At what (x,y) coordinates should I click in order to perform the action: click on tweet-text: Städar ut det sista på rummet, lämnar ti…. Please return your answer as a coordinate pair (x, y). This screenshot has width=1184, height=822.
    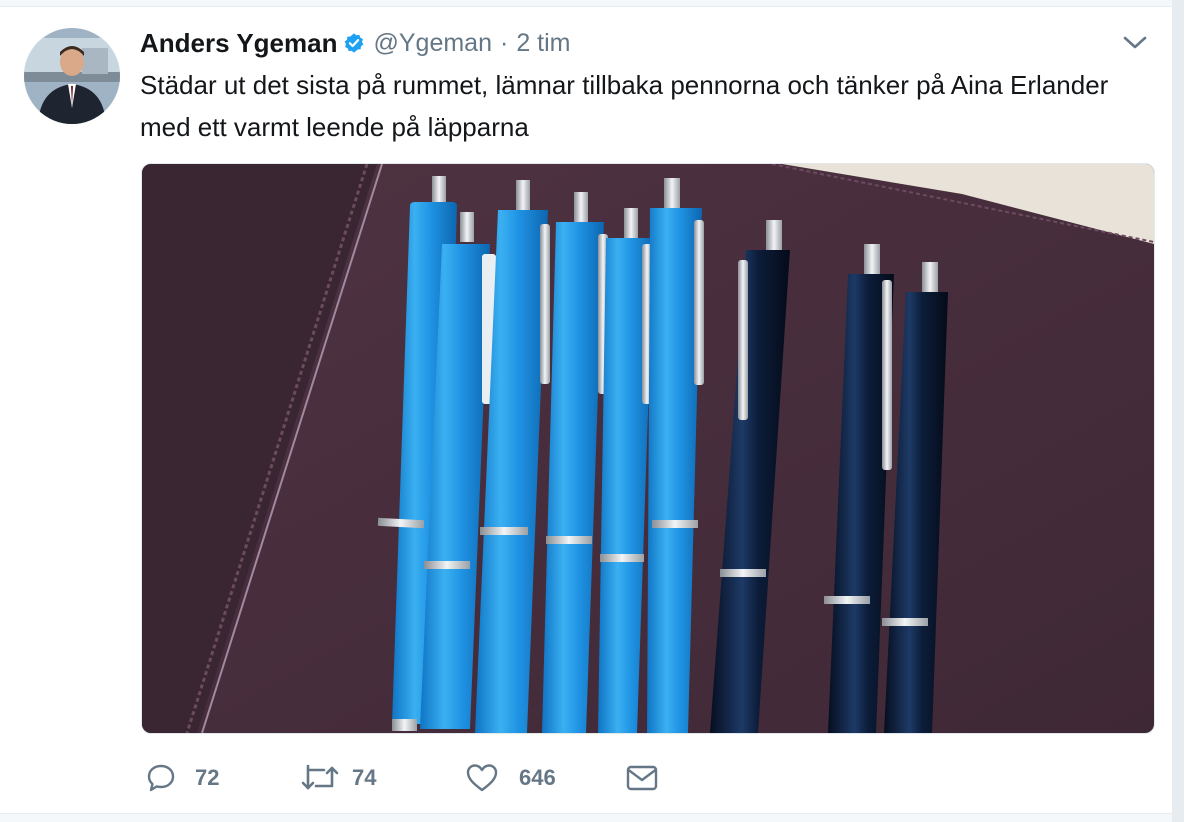
    Looking at the image, I should click on (624, 106).